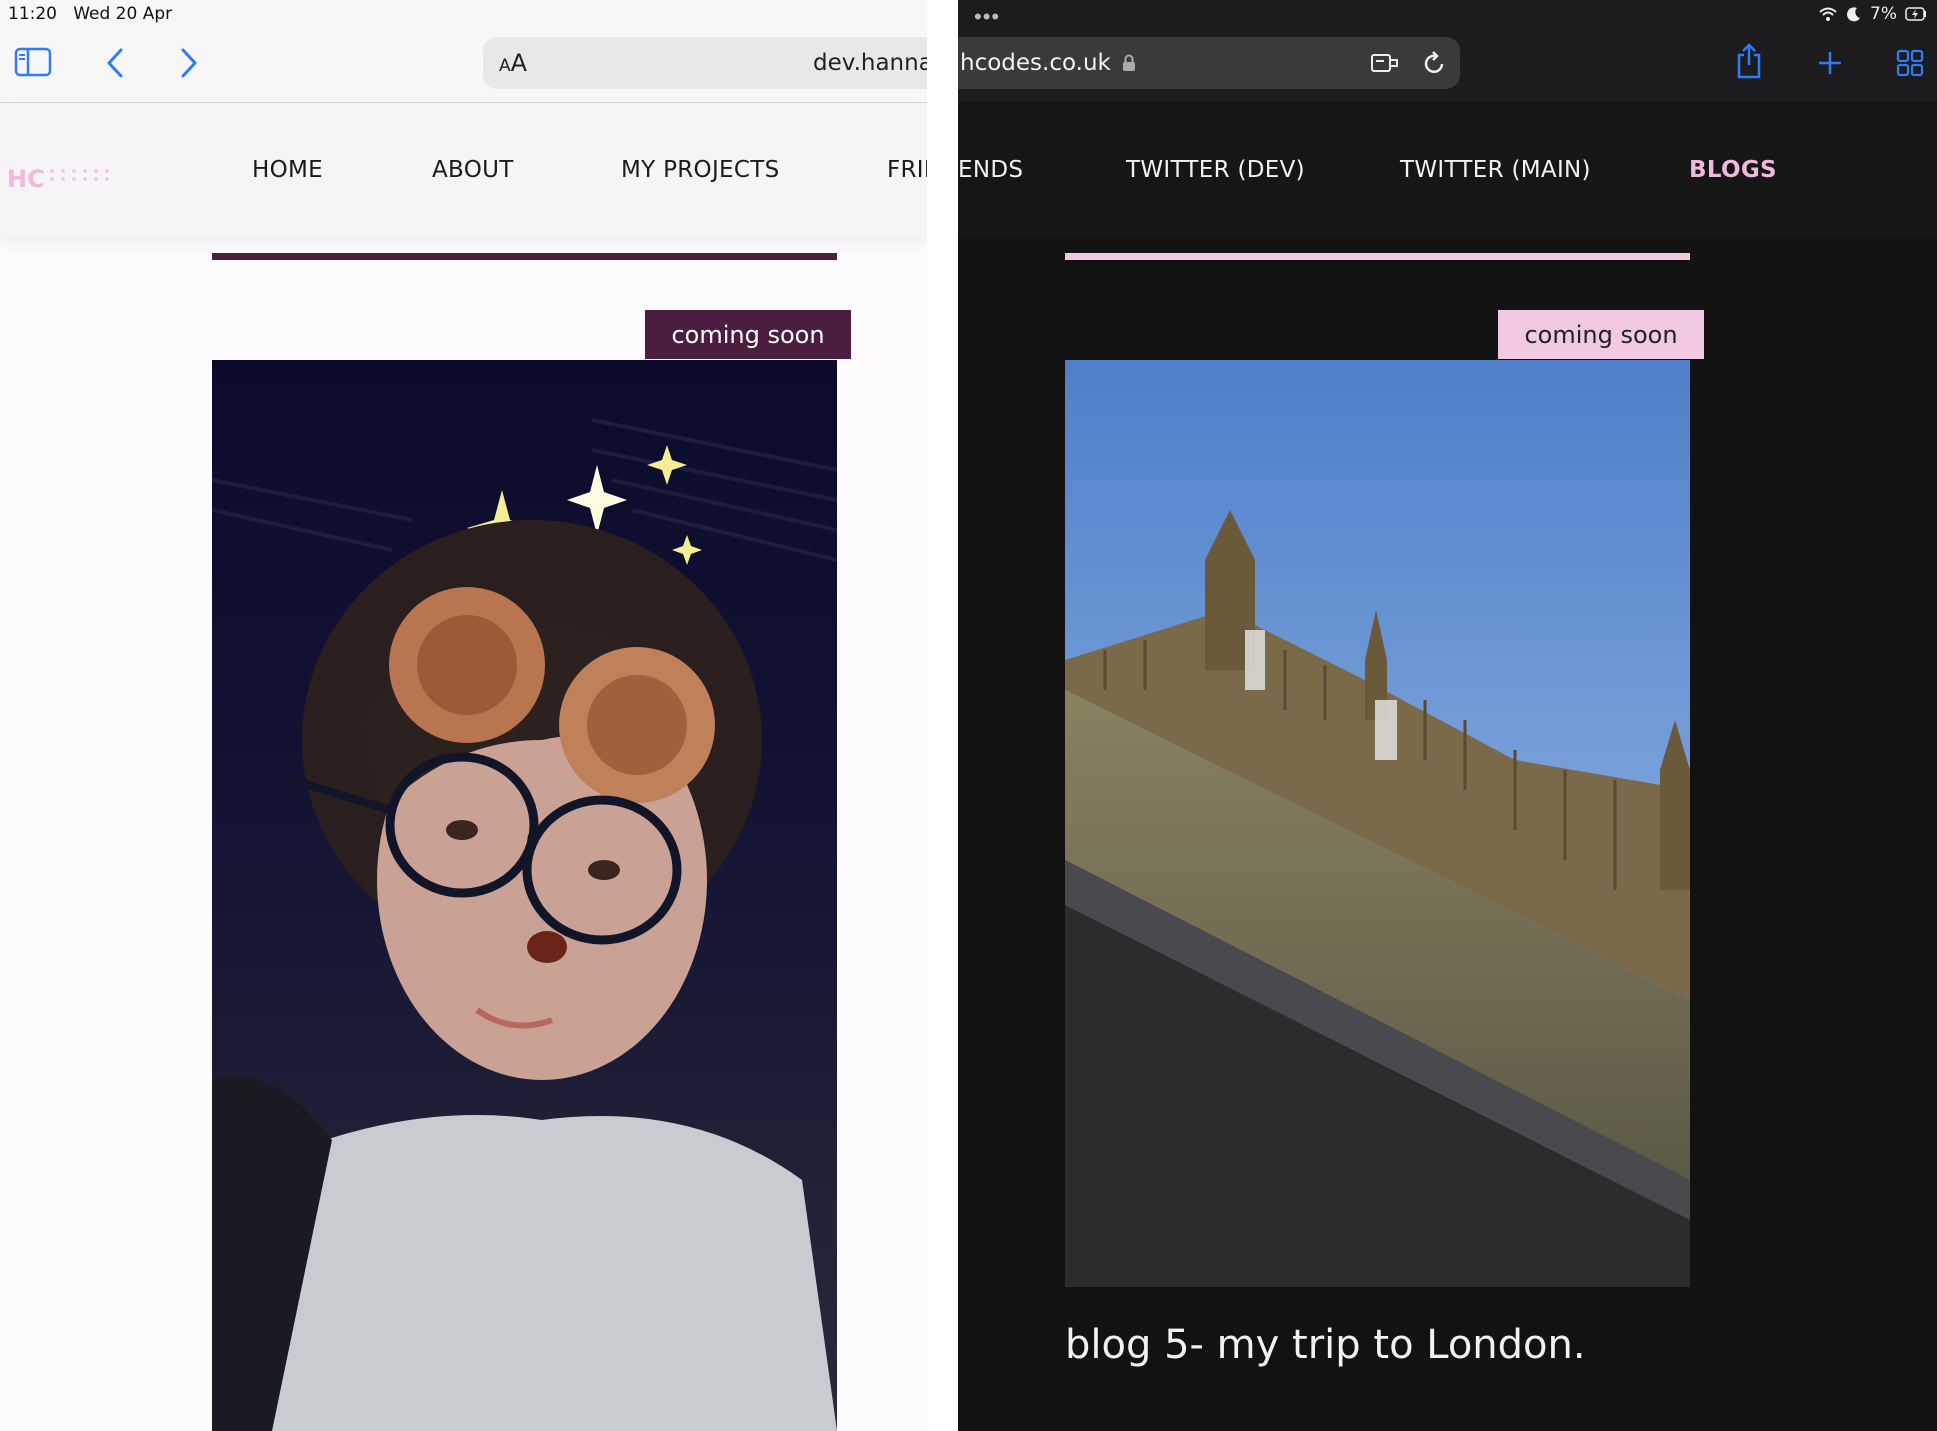 The width and height of the screenshot is (1937, 1431). Describe the element at coordinates (748, 334) in the screenshot. I see `coming-soon-badge: coming soon` at that location.